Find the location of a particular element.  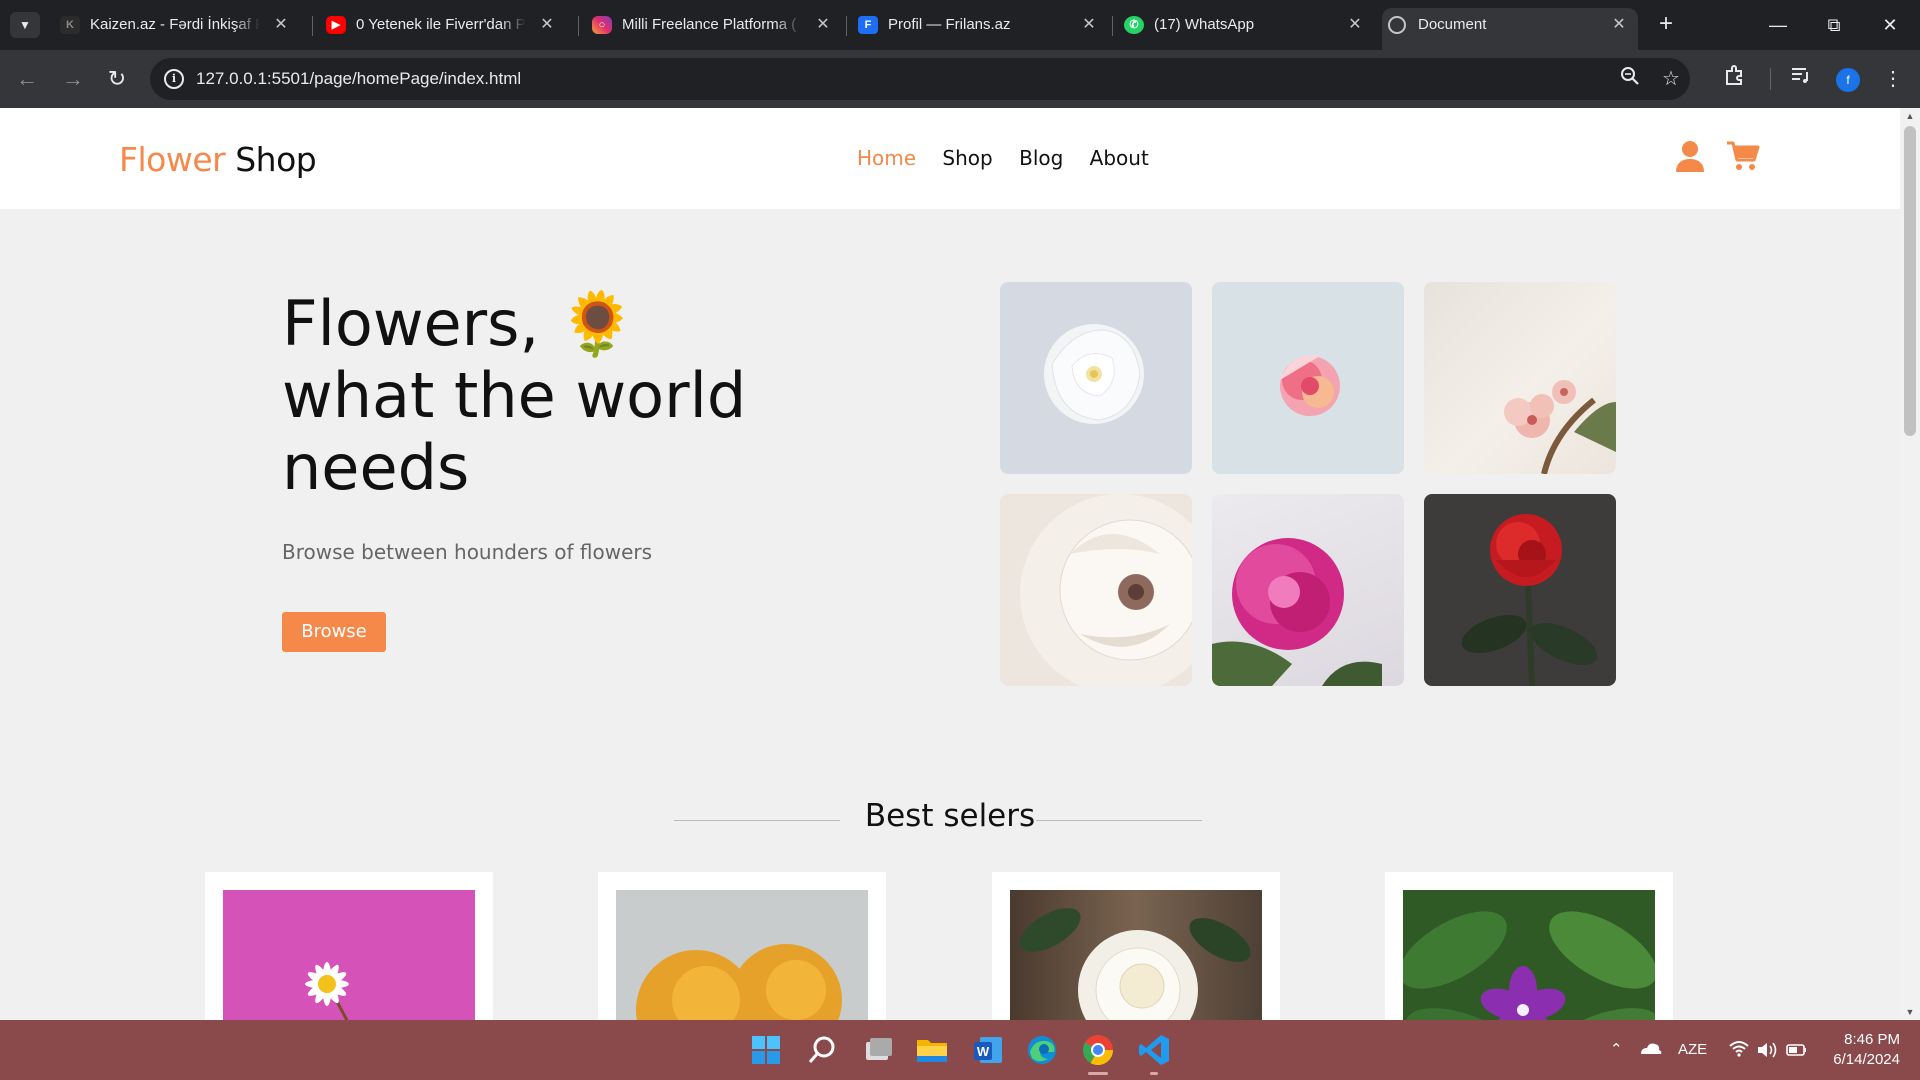

main-nav: Home Shop Blog About is located at coordinates (1013, 158).